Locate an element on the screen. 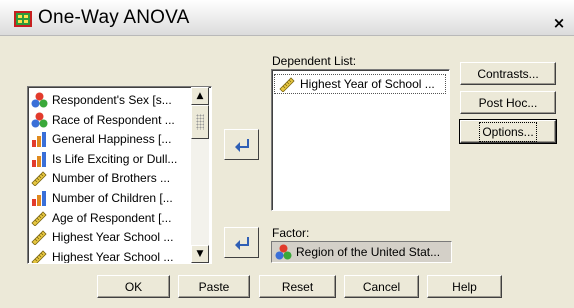 The image size is (574, 308). paste-button: Paste is located at coordinates (214, 286).